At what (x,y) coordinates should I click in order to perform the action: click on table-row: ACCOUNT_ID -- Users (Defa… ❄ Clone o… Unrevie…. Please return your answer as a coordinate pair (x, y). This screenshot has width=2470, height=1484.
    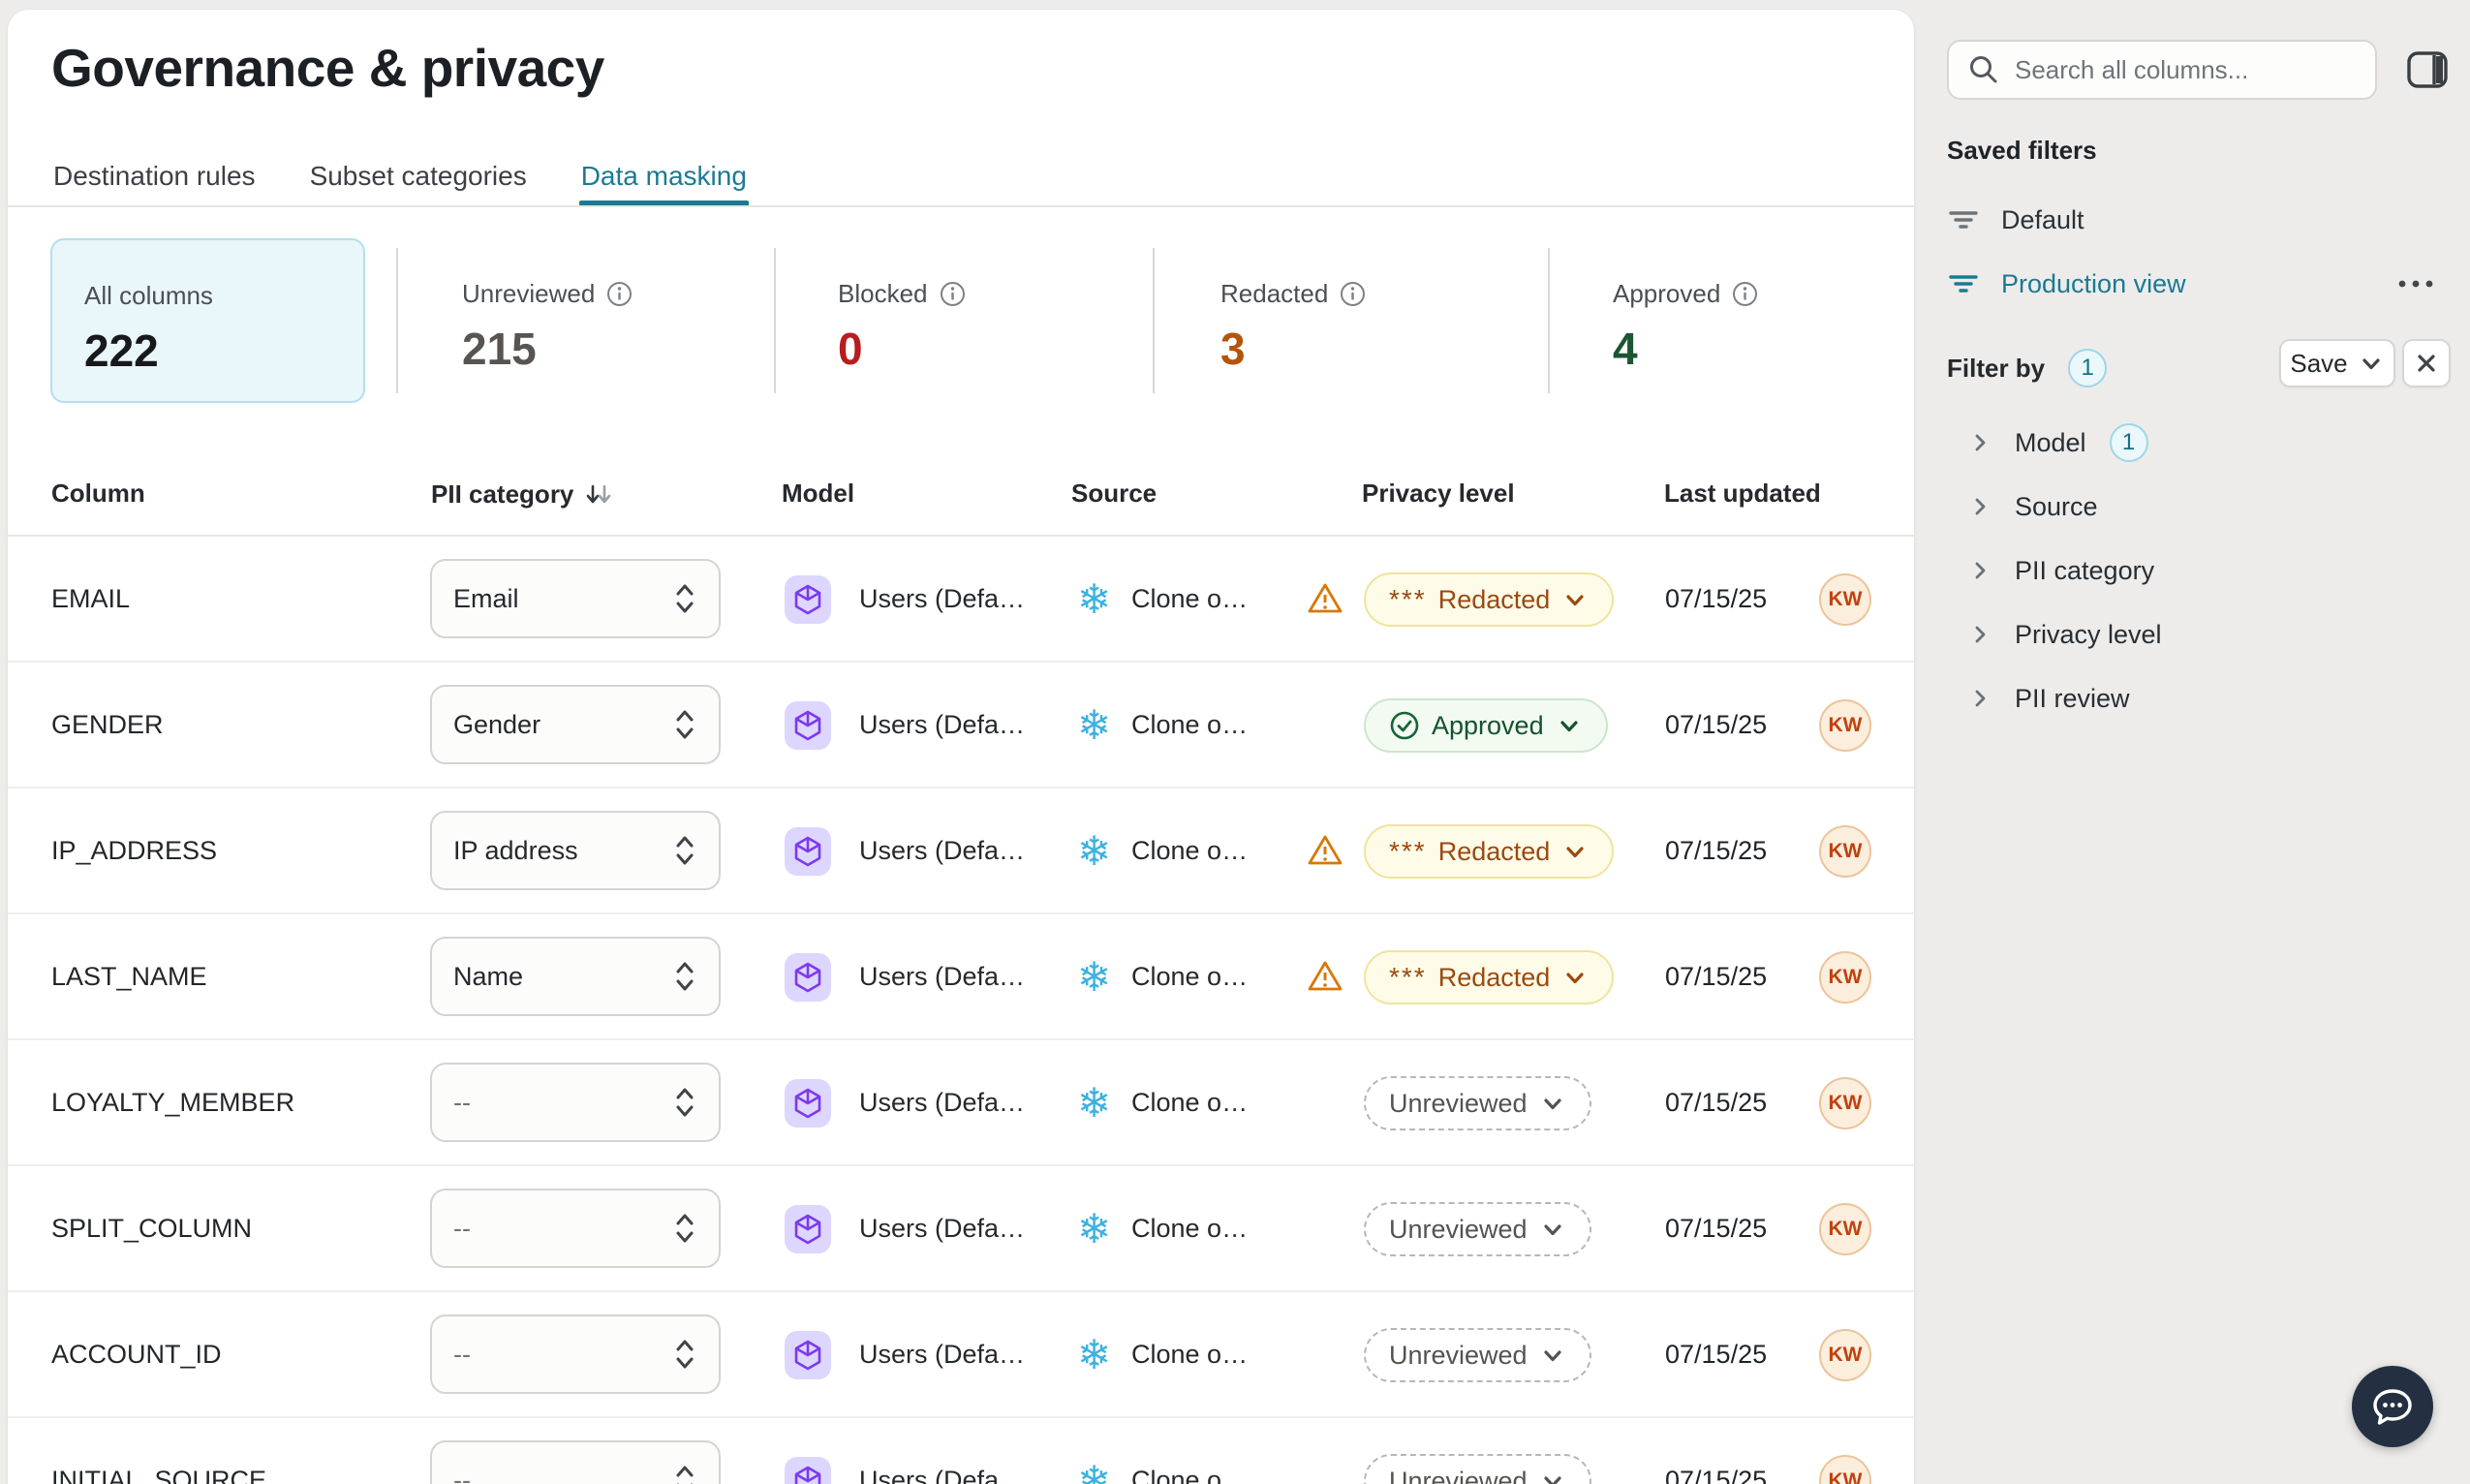
    Looking at the image, I should click on (961, 1355).